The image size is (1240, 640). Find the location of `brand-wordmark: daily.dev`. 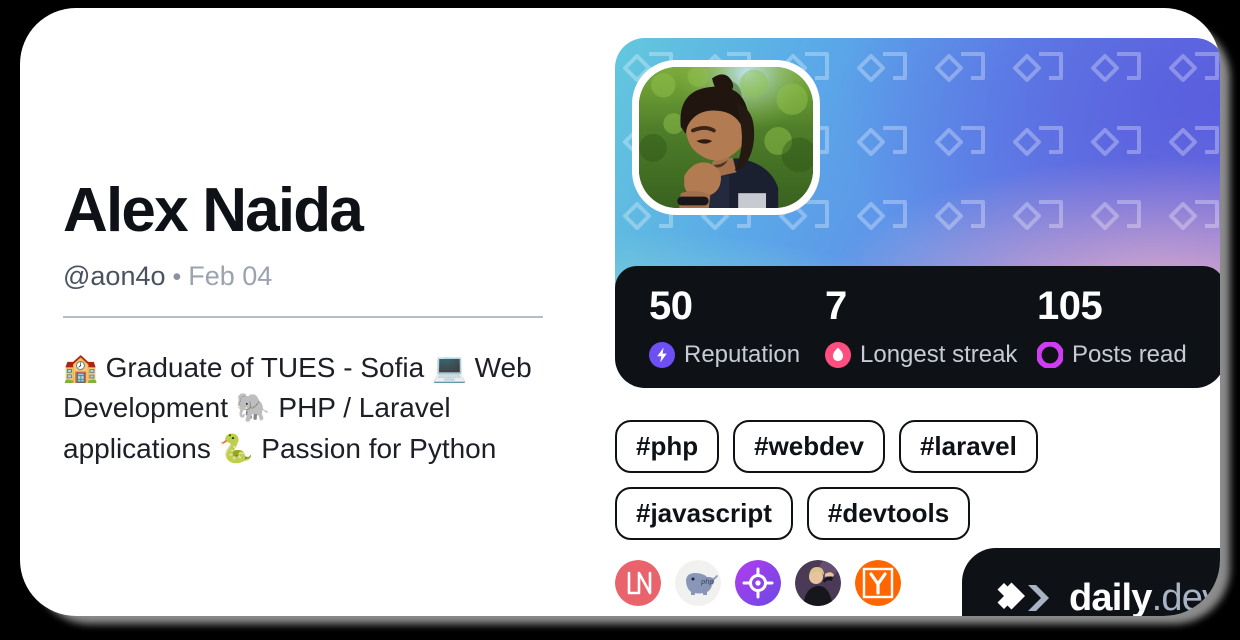

brand-wordmark: daily.dev is located at coordinates (1144, 597).